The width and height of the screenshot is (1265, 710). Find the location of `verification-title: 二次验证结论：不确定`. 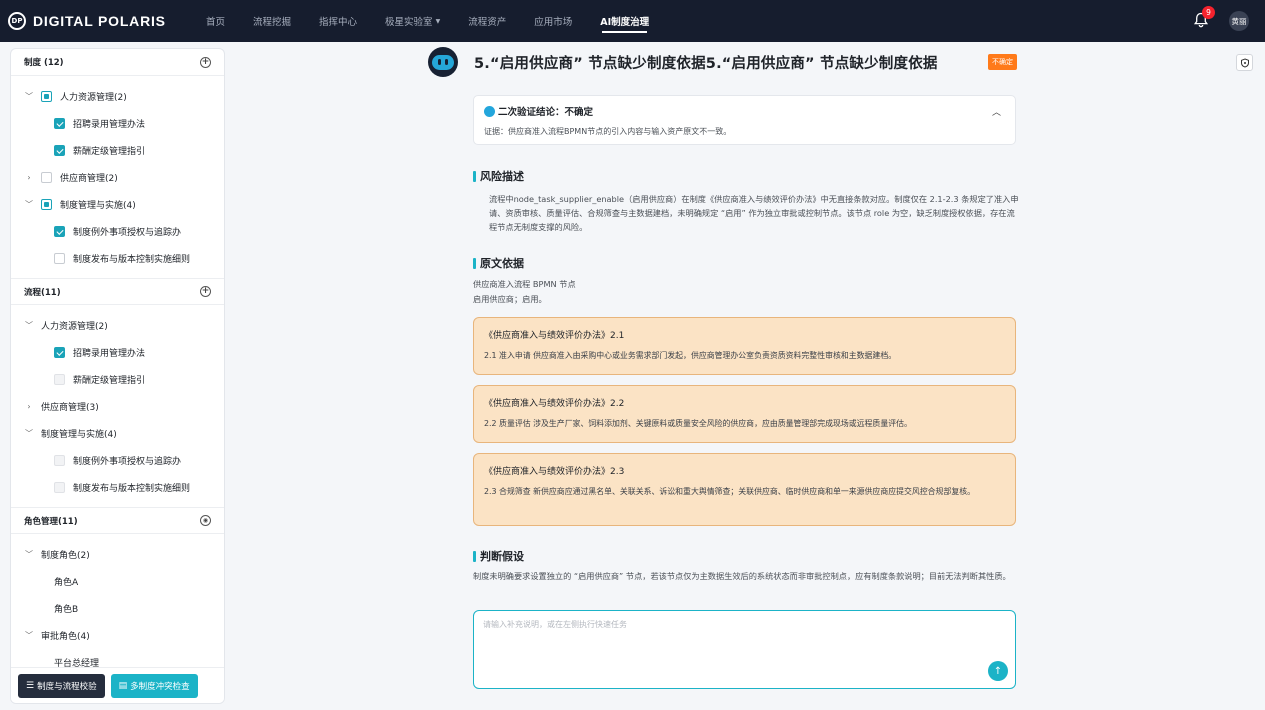

verification-title: 二次验证结论：不确定 is located at coordinates (538, 111).